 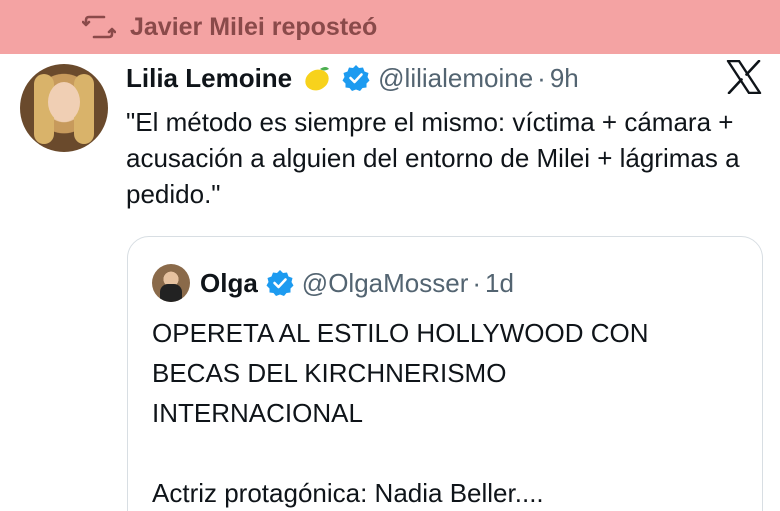 I want to click on quoted-text-line: BECAS DEL KIRCHNERISMO, so click(x=329, y=373).